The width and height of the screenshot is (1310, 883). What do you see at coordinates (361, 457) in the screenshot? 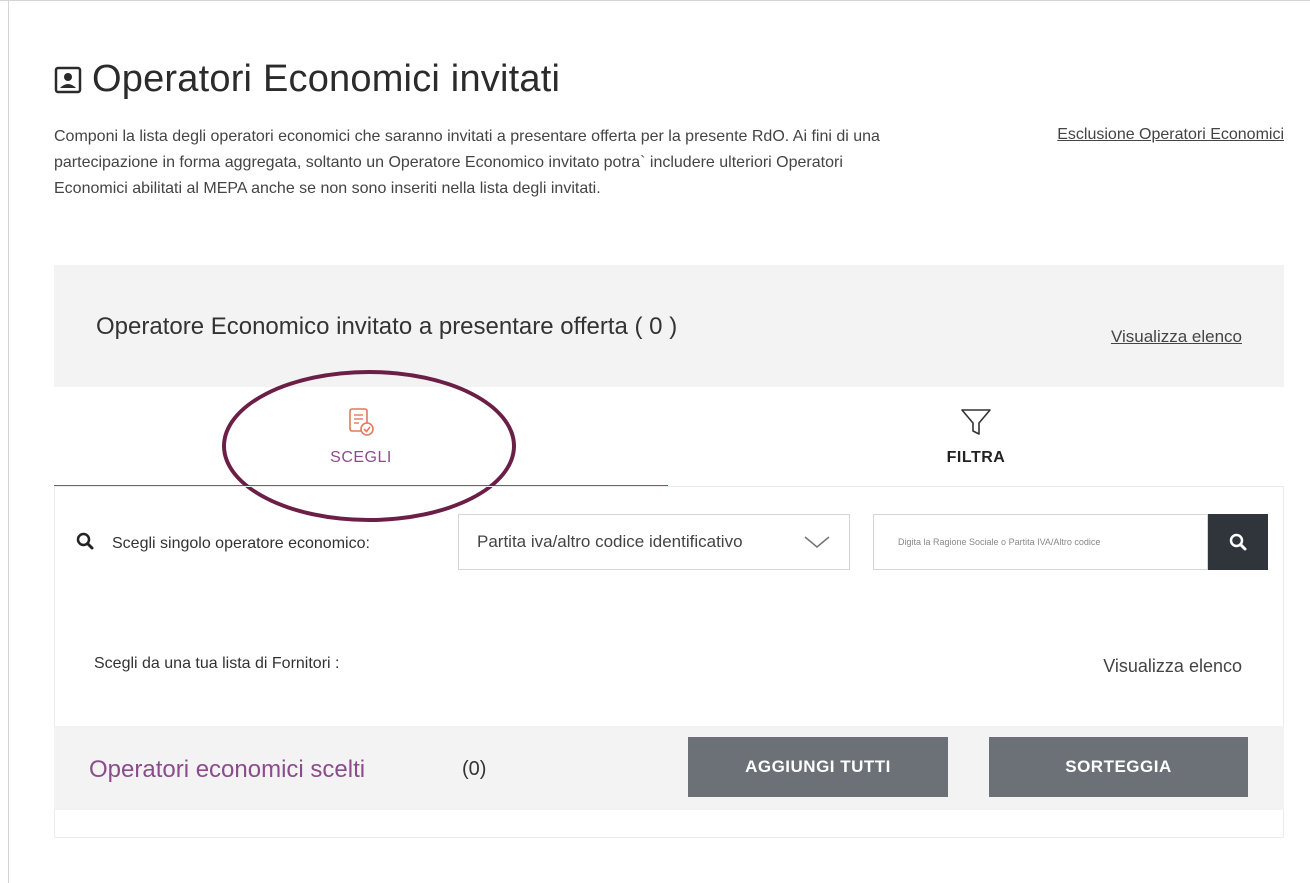
I see `tab-choose-label: SCEGLI` at bounding box center [361, 457].